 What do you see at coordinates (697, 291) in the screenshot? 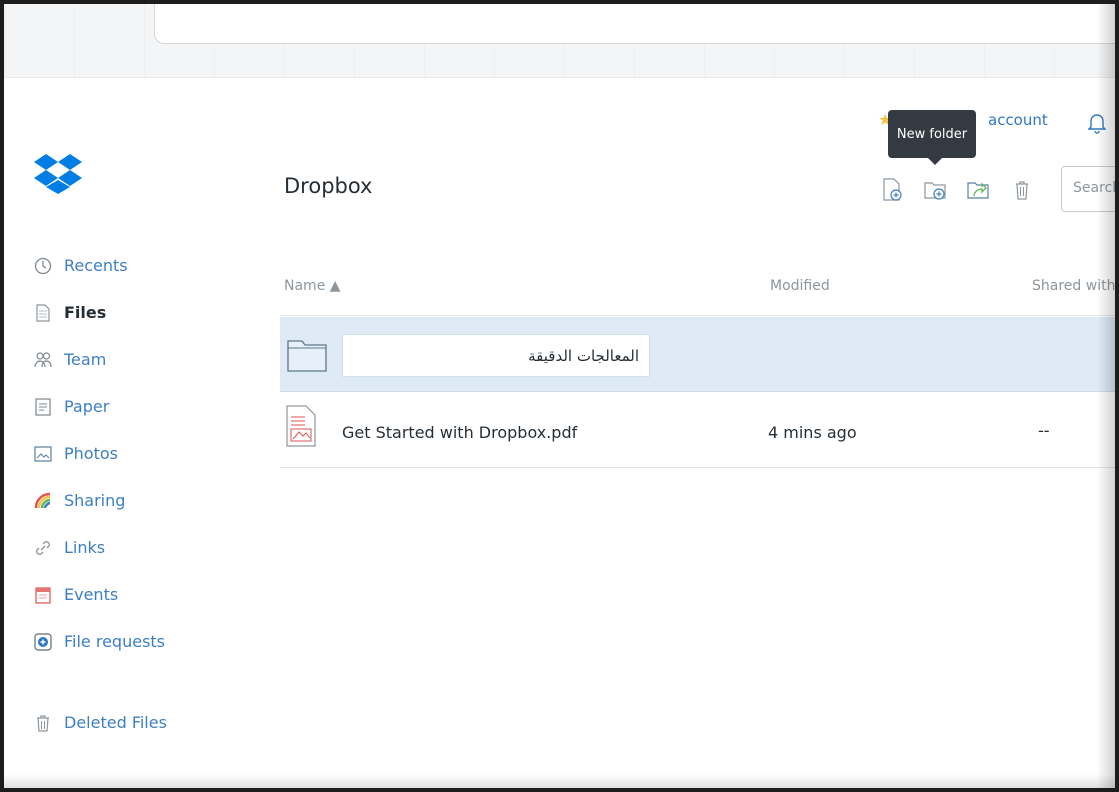
I see `table-header: Name ▲ Modified Shared with` at bounding box center [697, 291].